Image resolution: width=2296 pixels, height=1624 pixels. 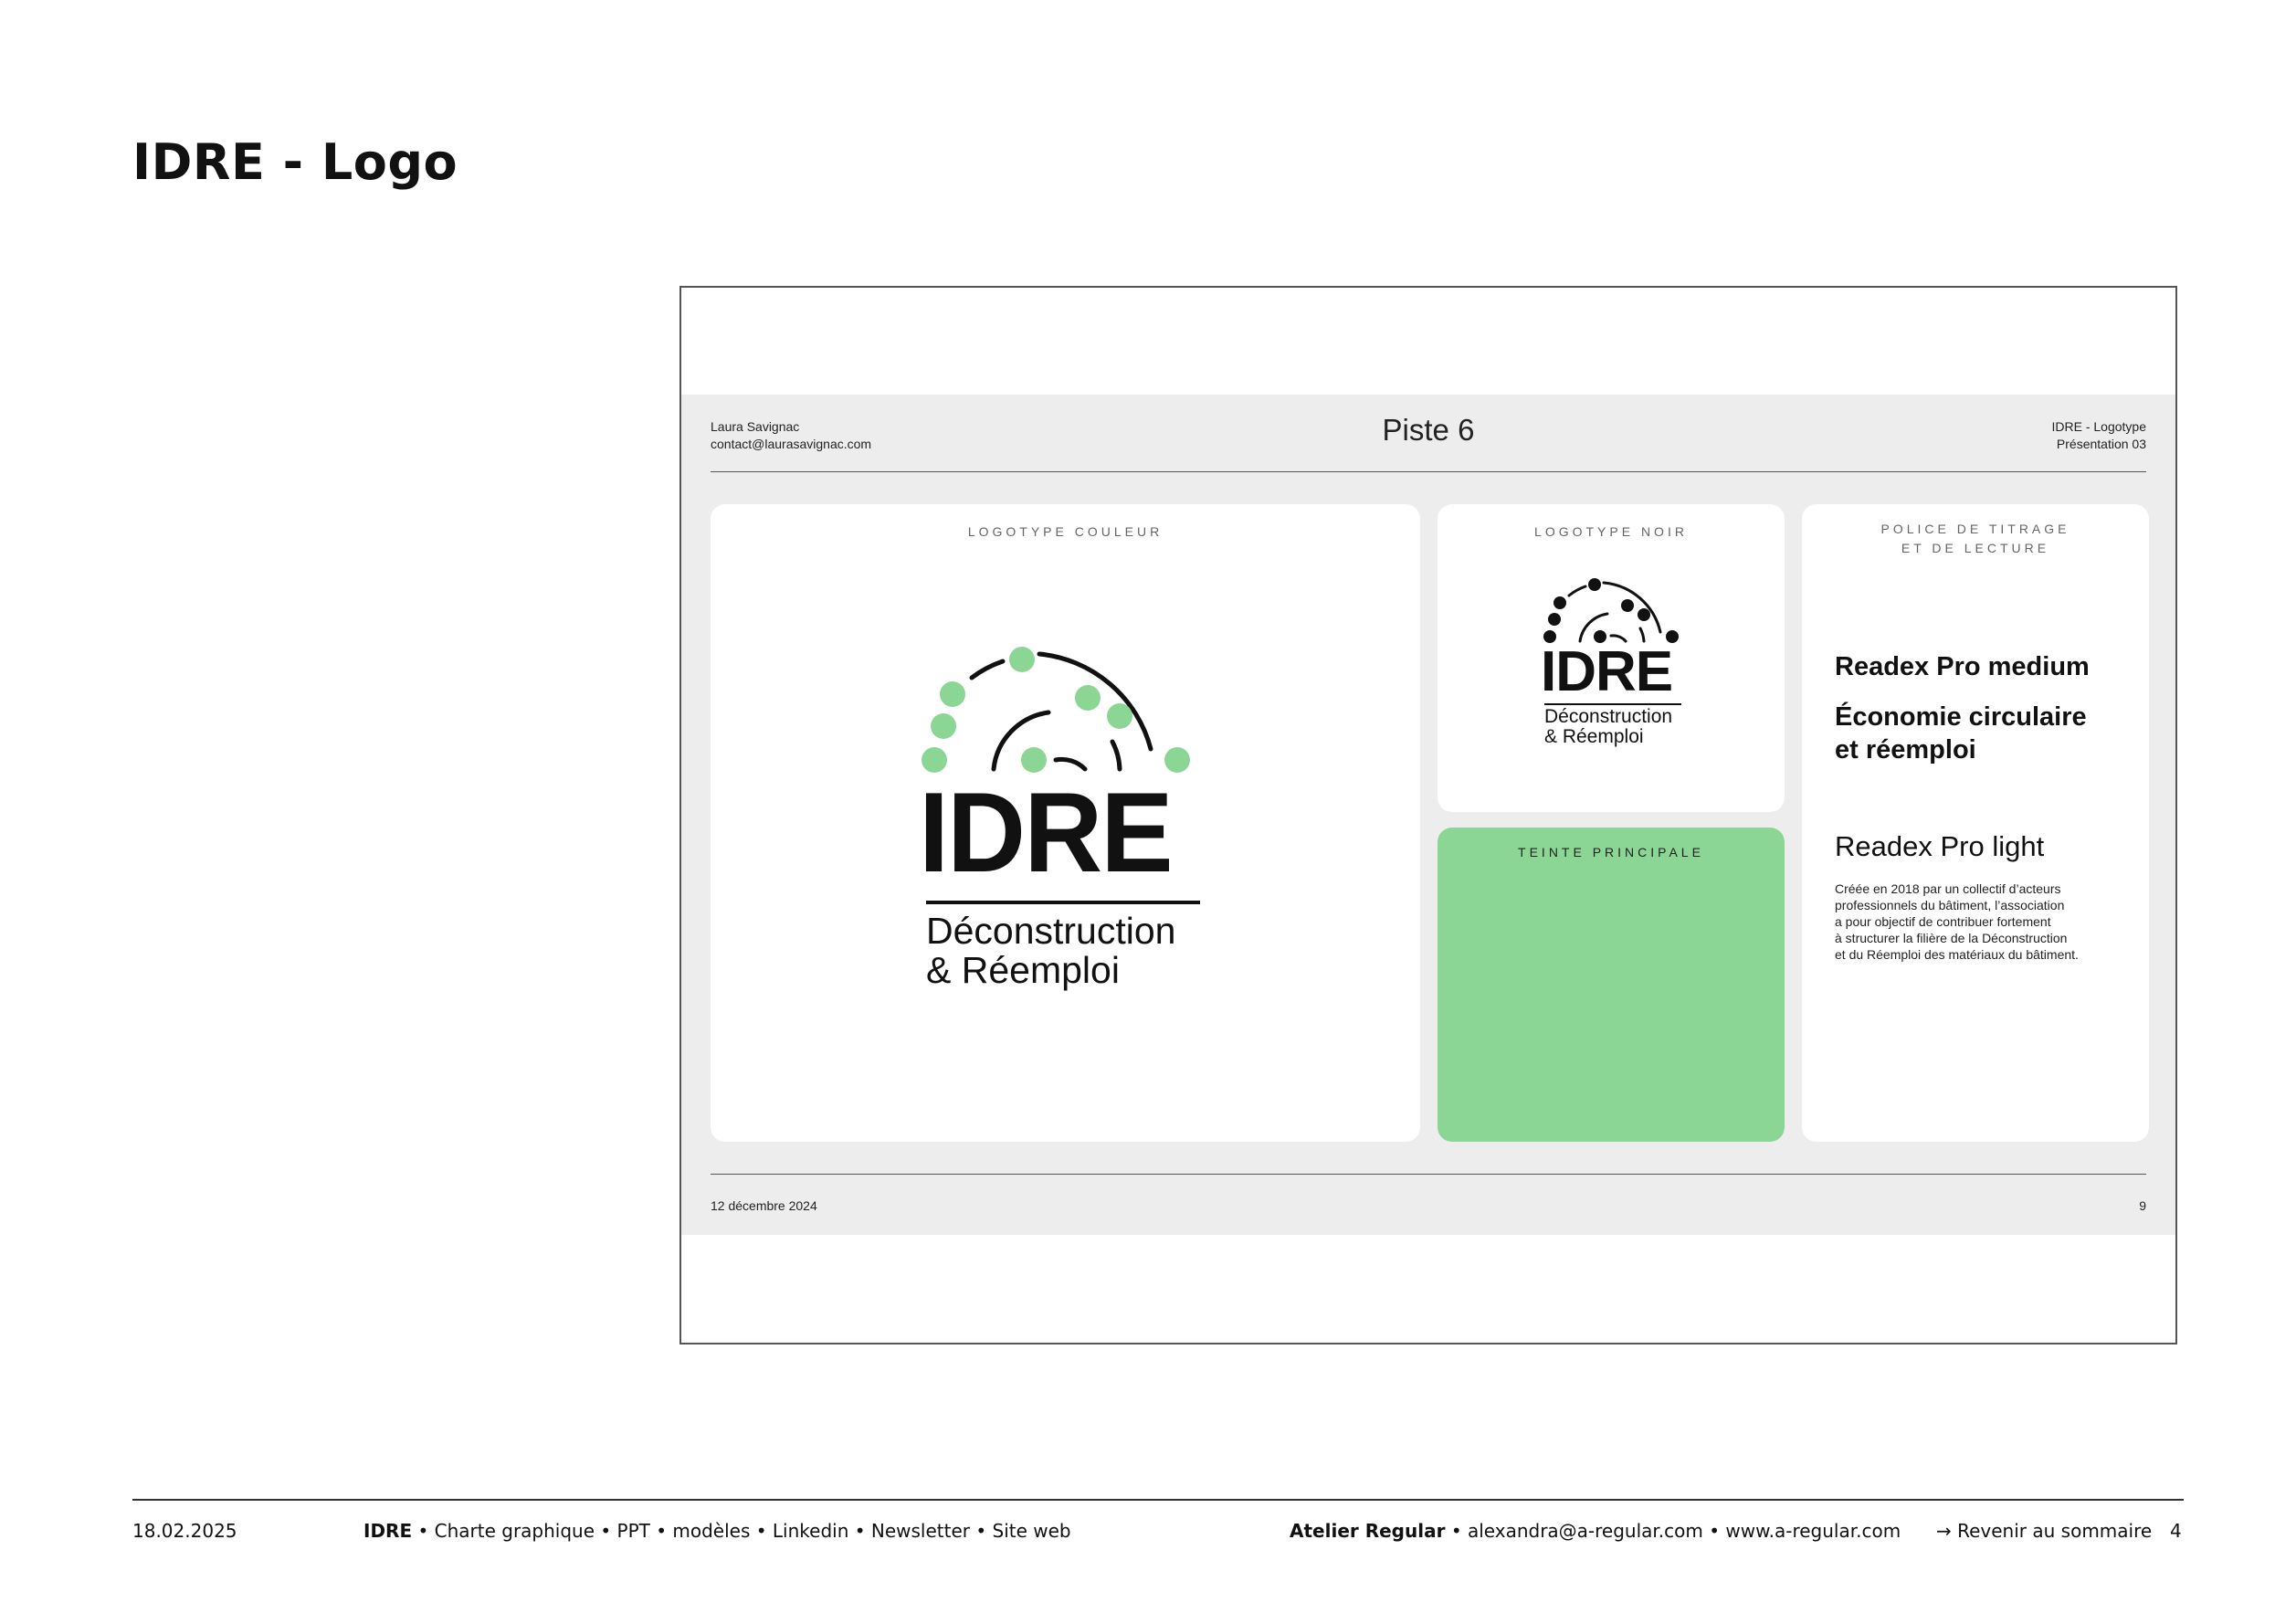 I want to click on color-logo-wordmark: IDRE, so click(x=1046, y=833).